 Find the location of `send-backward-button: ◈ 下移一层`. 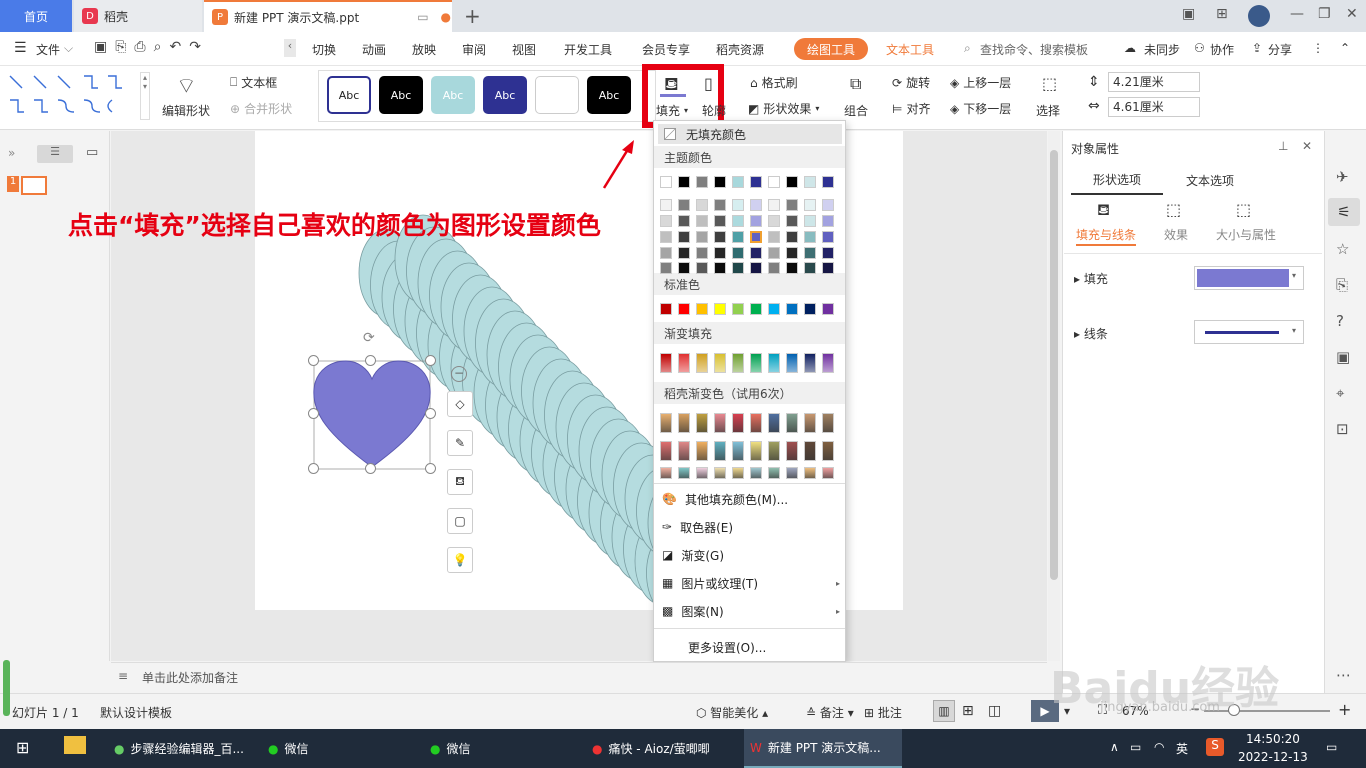

send-backward-button: ◈ 下移一层 is located at coordinates (980, 108).